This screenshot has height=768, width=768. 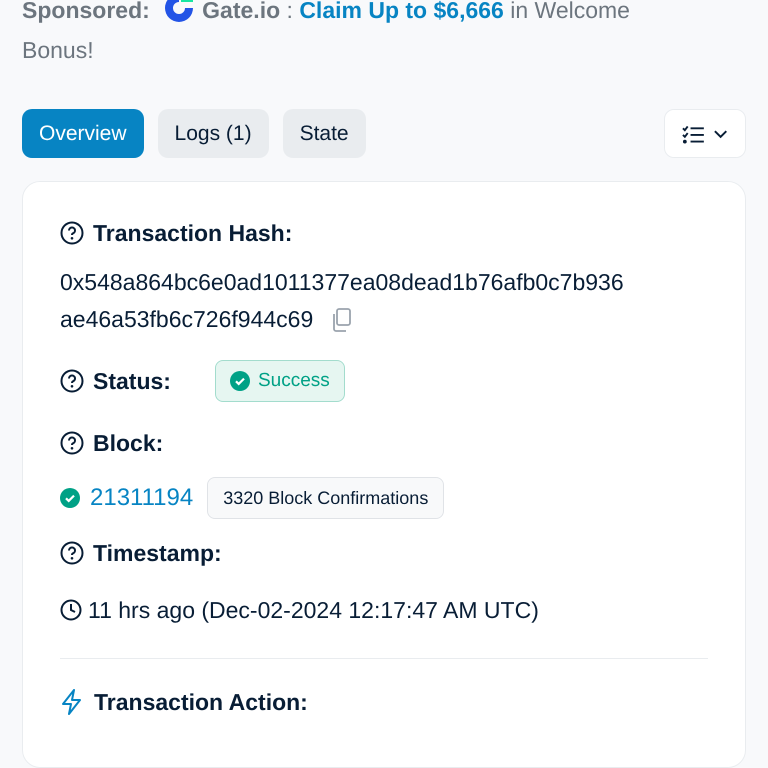 I want to click on field-label: Status:, so click(x=132, y=381).